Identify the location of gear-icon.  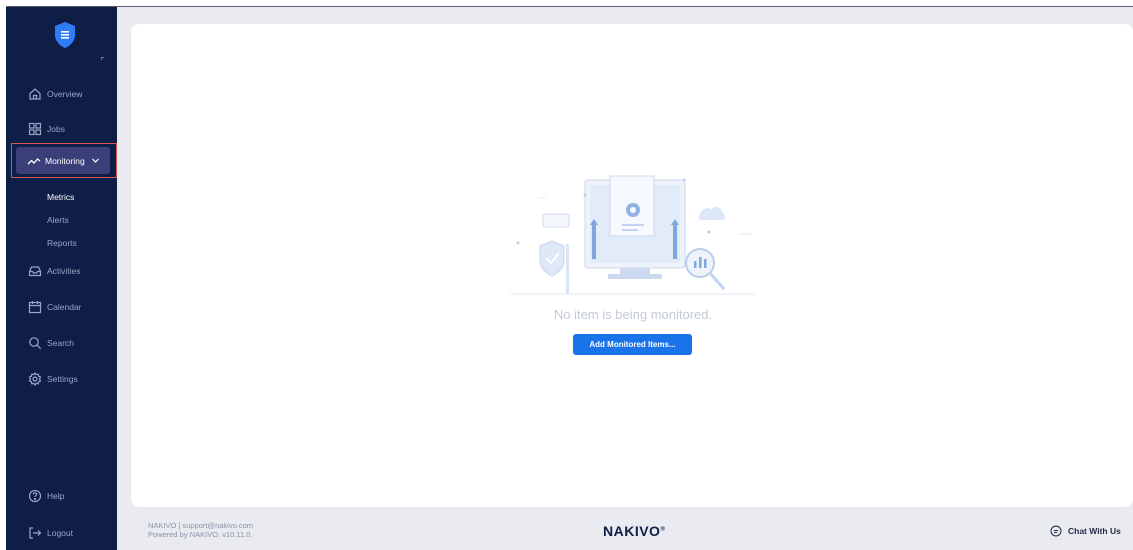
(35, 379).